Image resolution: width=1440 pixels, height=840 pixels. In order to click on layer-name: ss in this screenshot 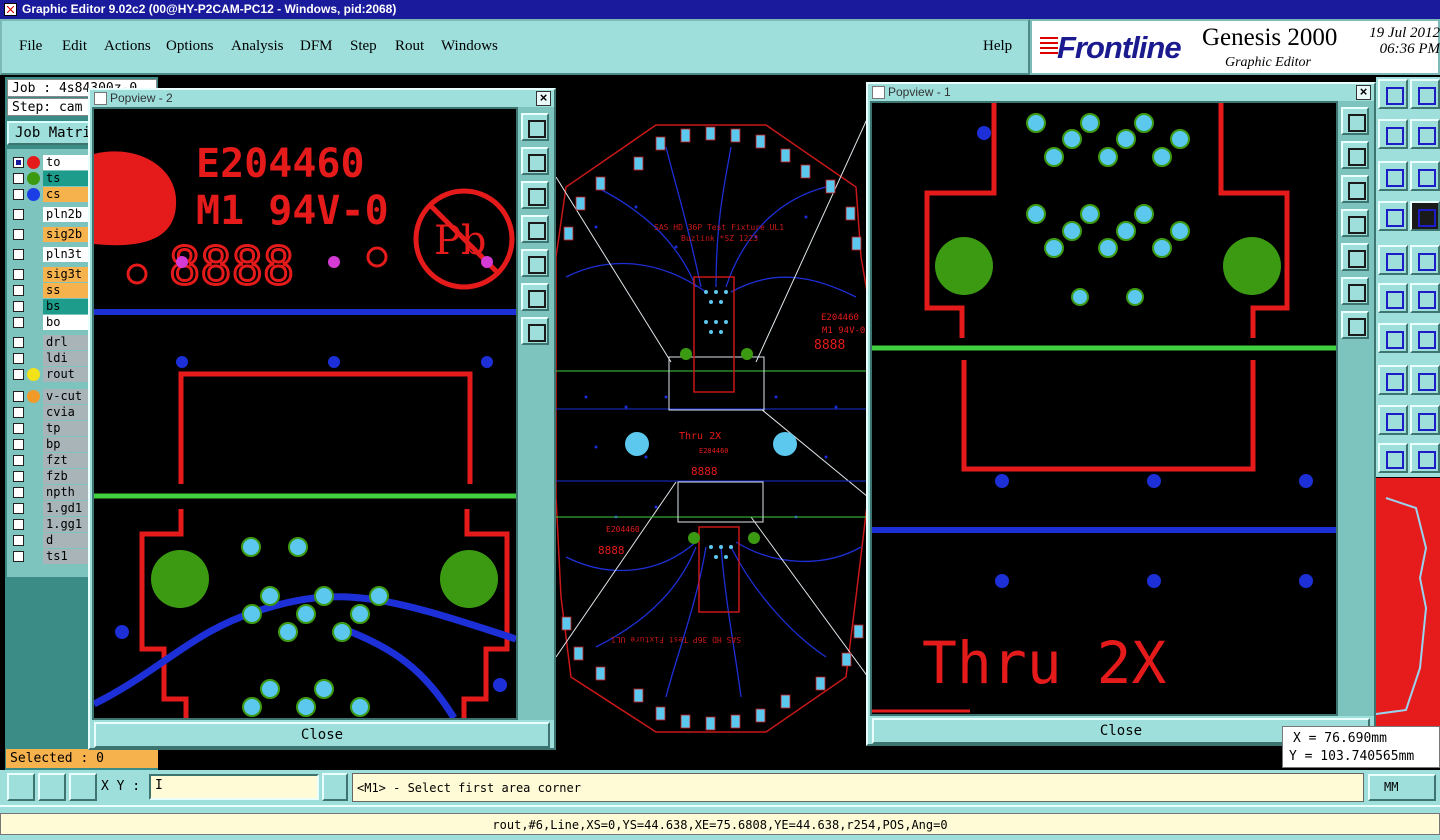, I will do `click(67, 290)`.